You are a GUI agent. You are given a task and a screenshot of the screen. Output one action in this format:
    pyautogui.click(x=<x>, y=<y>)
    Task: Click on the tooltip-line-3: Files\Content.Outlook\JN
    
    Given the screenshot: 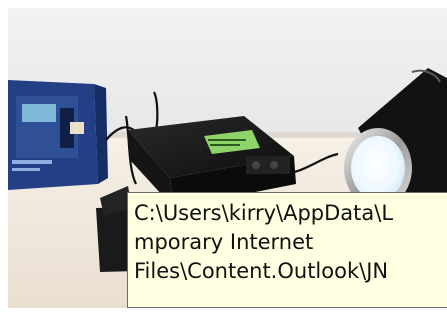 What is the action you would take?
    pyautogui.click(x=261, y=271)
    